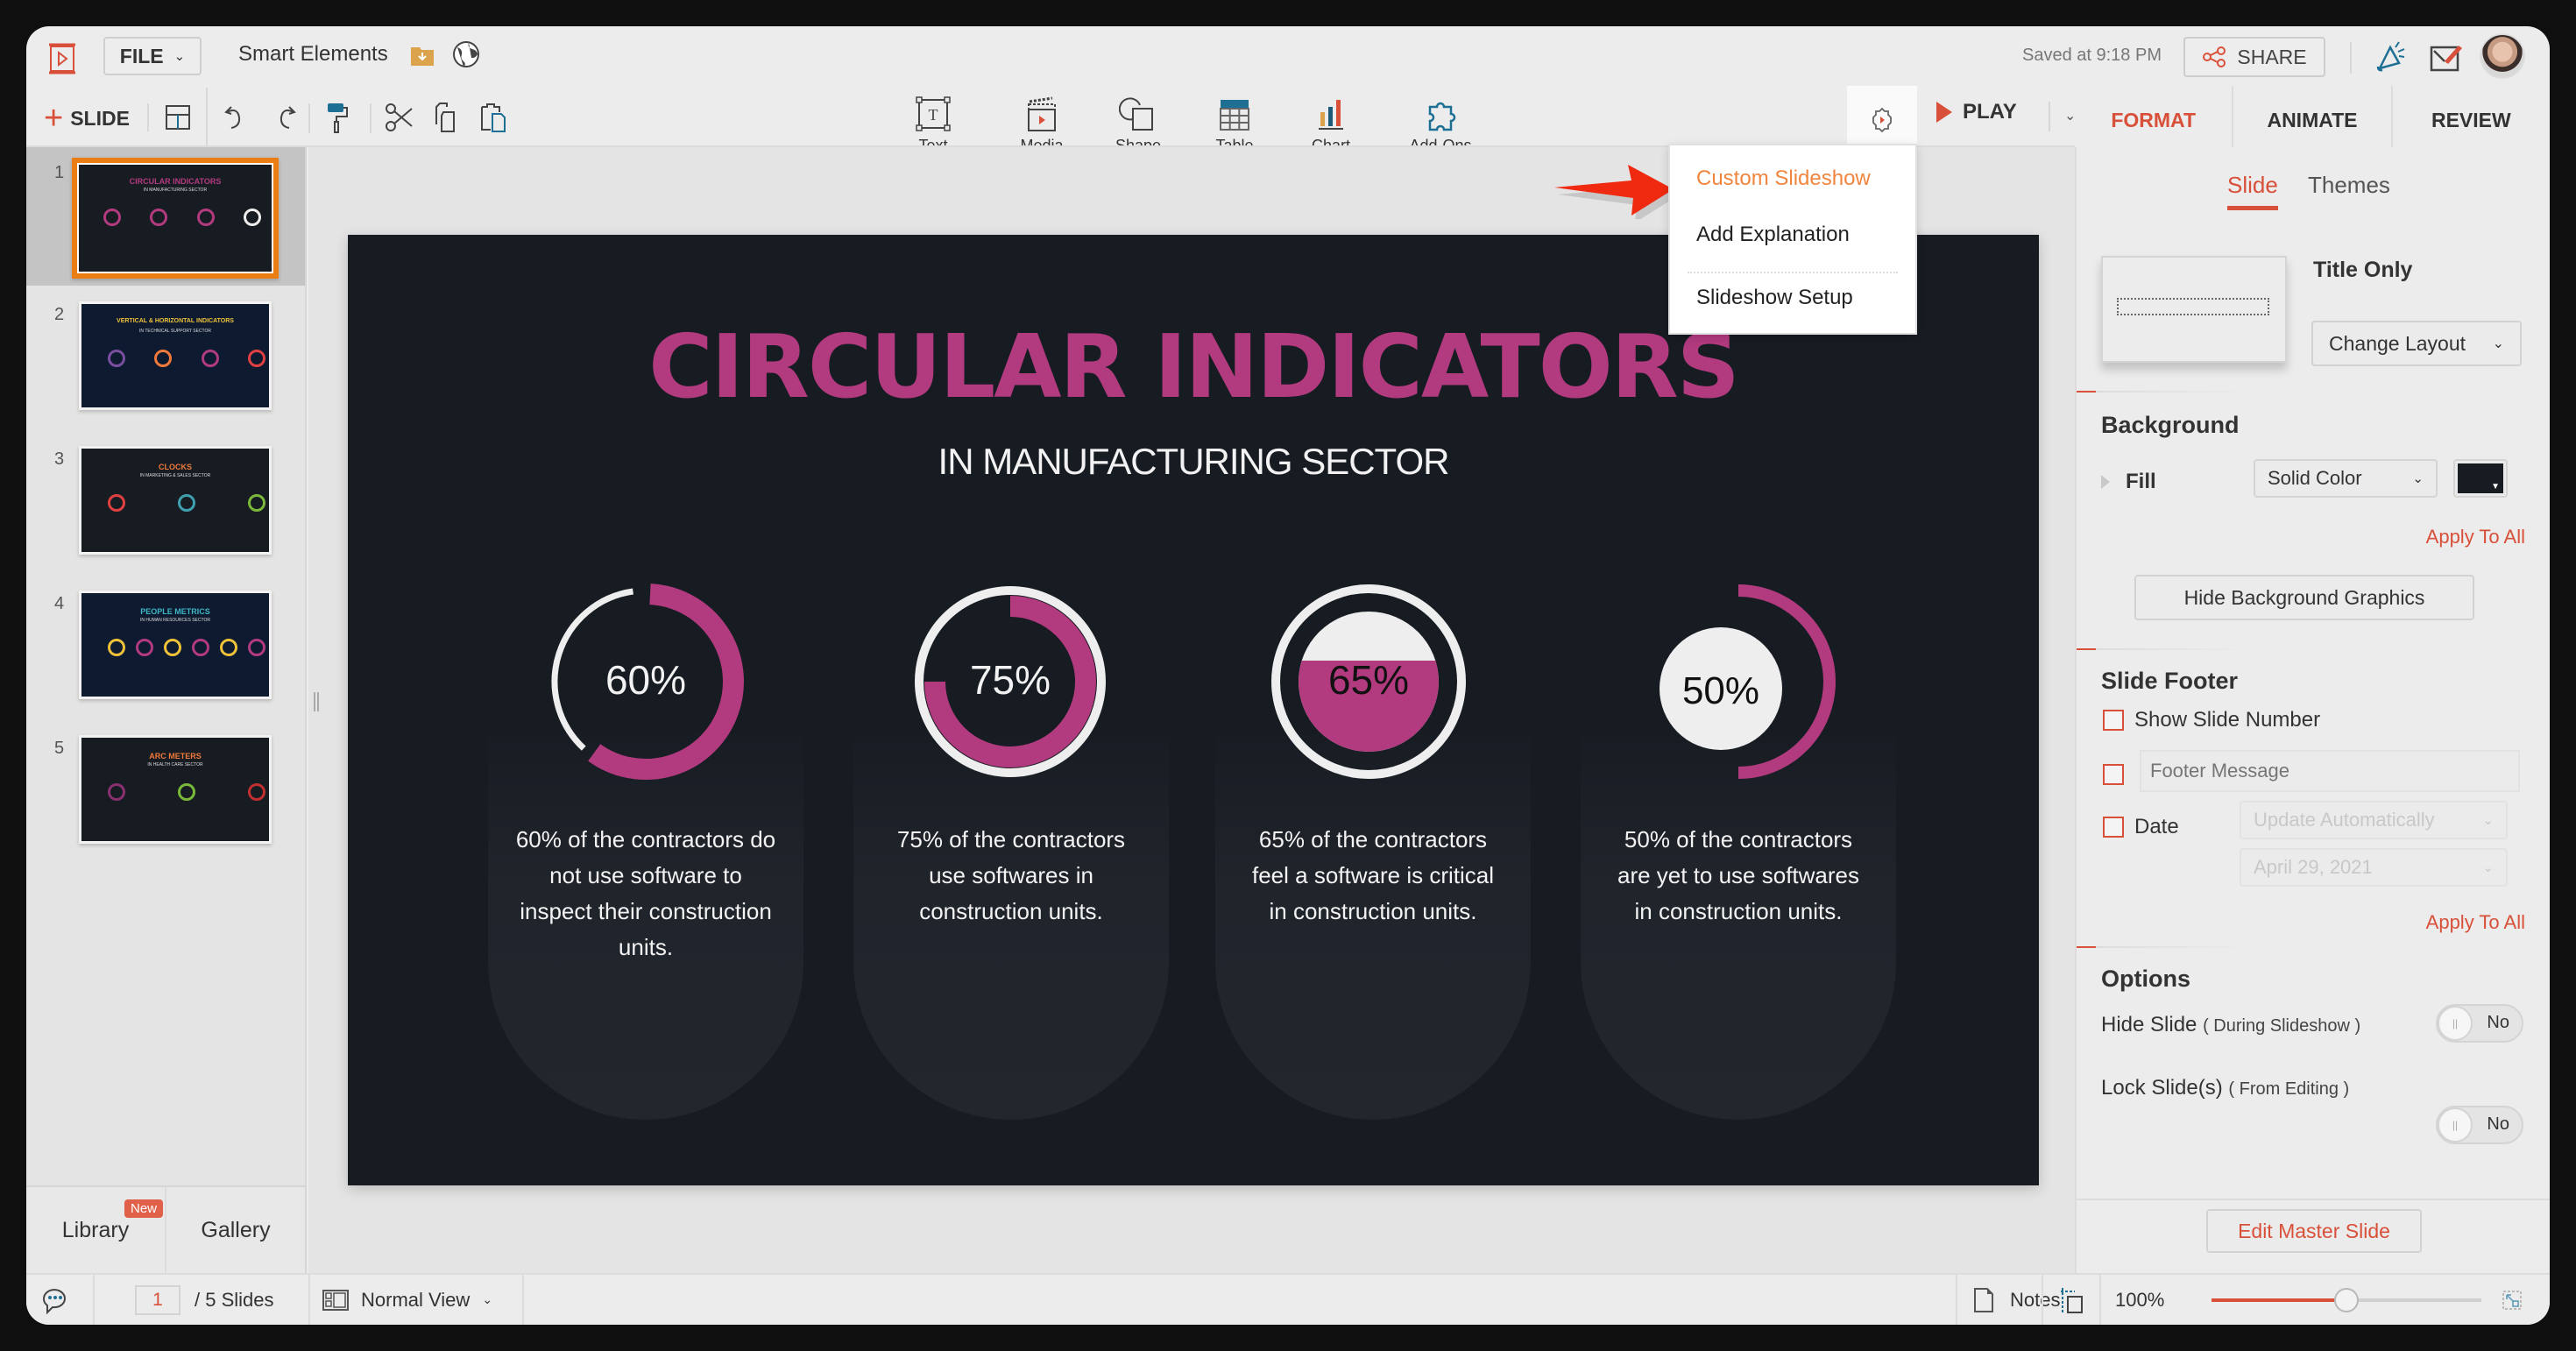 Image resolution: width=2576 pixels, height=1351 pixels. What do you see at coordinates (2254, 57) in the screenshot?
I see `share-button: SHARE` at bounding box center [2254, 57].